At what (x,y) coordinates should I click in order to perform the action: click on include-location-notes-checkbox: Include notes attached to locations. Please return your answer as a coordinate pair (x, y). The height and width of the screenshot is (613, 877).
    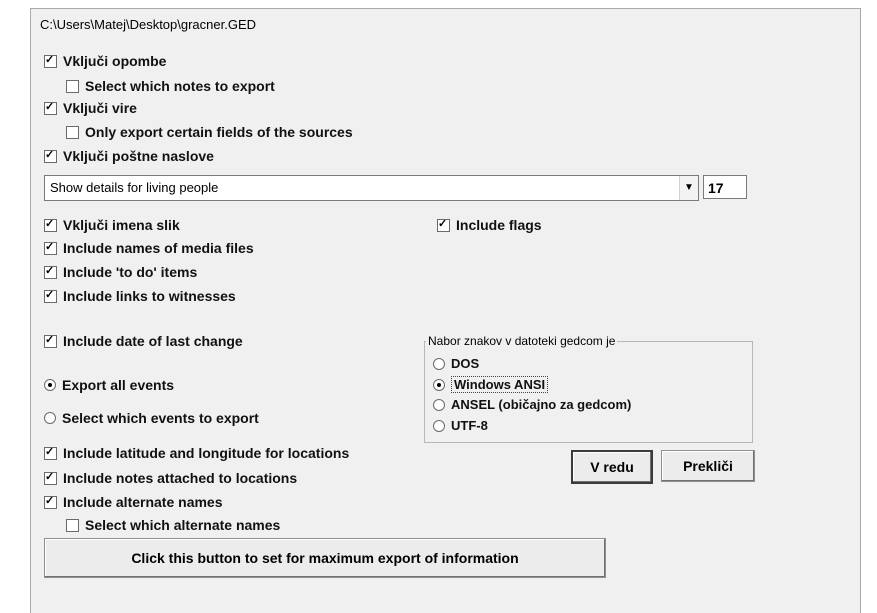
    Looking at the image, I should click on (170, 478).